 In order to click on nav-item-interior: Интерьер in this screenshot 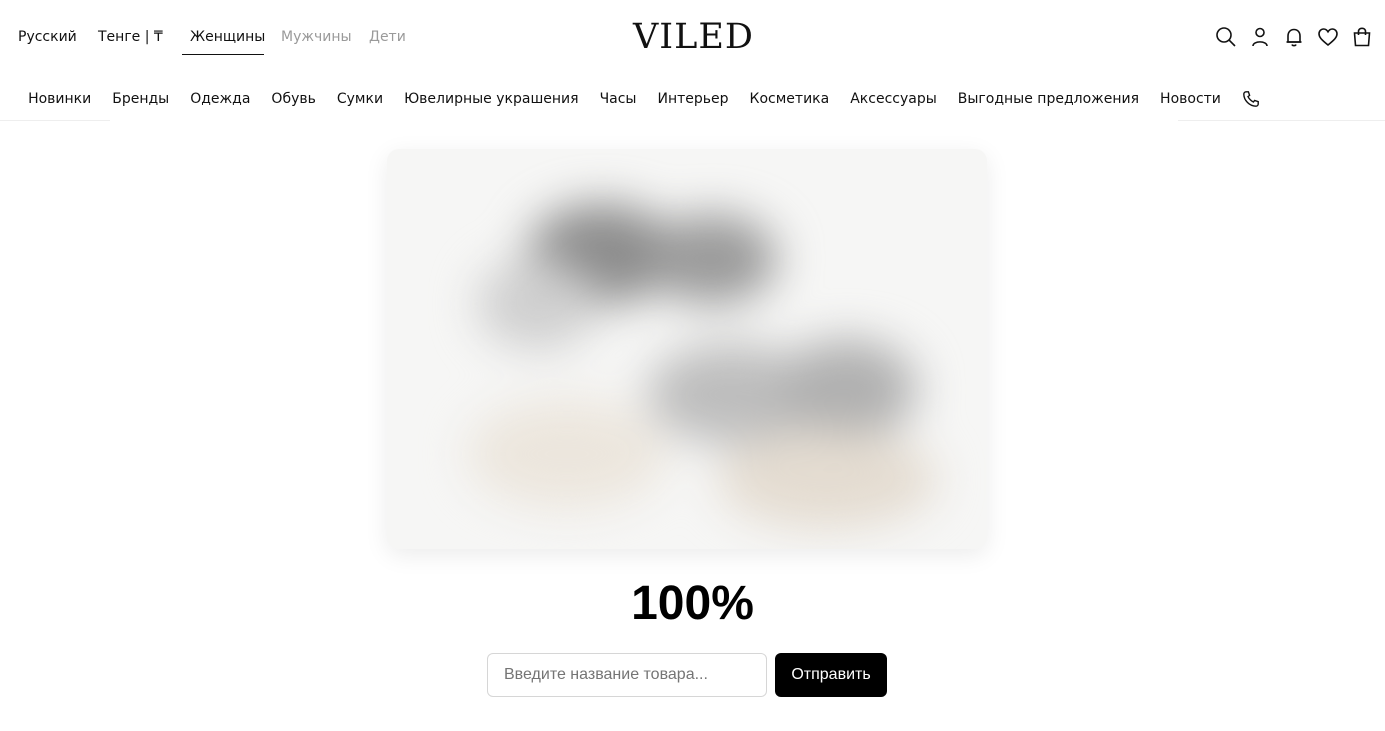, I will do `click(693, 99)`.